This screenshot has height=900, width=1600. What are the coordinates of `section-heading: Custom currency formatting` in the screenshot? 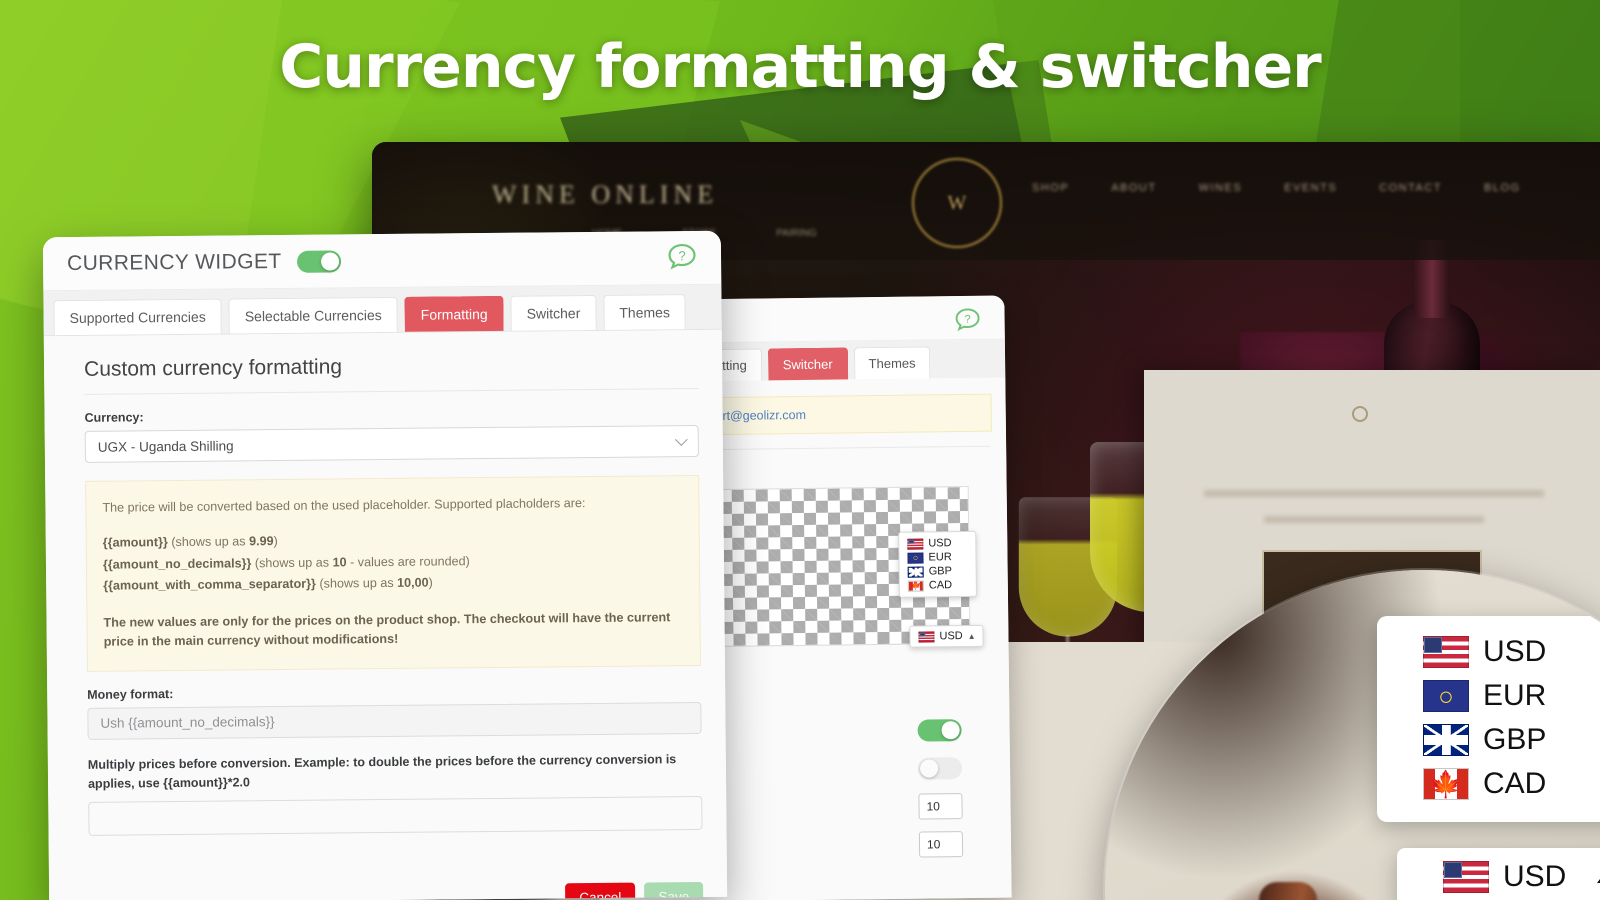 It's located at (391, 373).